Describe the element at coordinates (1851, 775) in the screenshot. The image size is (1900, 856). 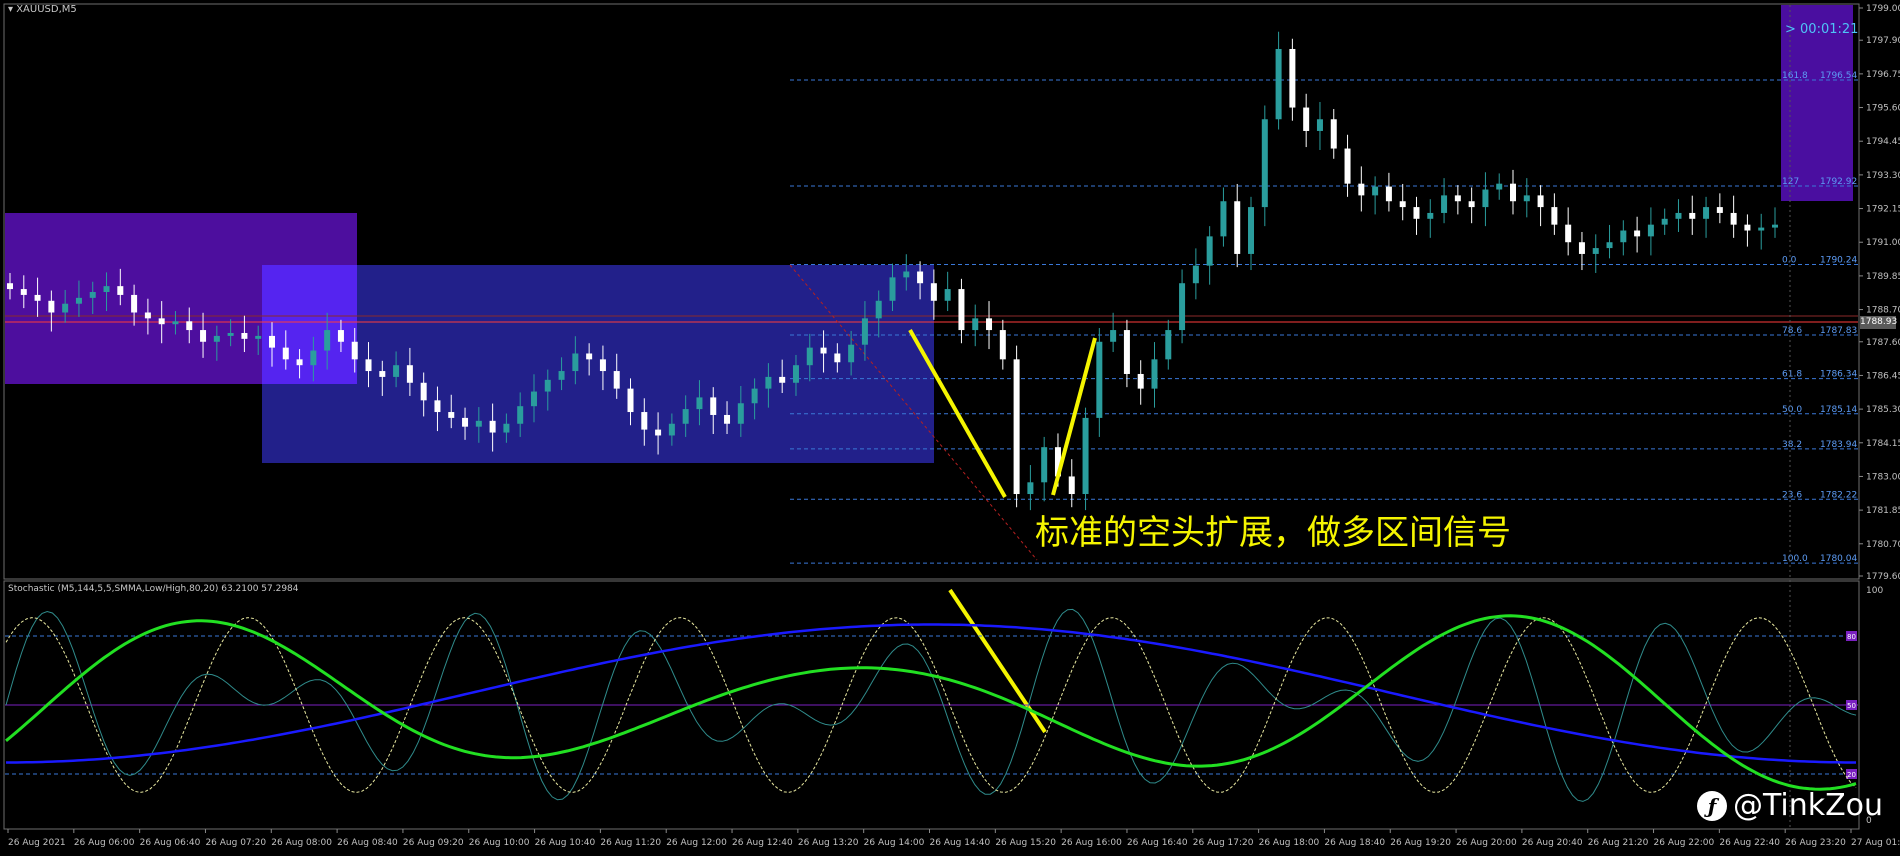
I see `osc-level-tag-text: 20` at that location.